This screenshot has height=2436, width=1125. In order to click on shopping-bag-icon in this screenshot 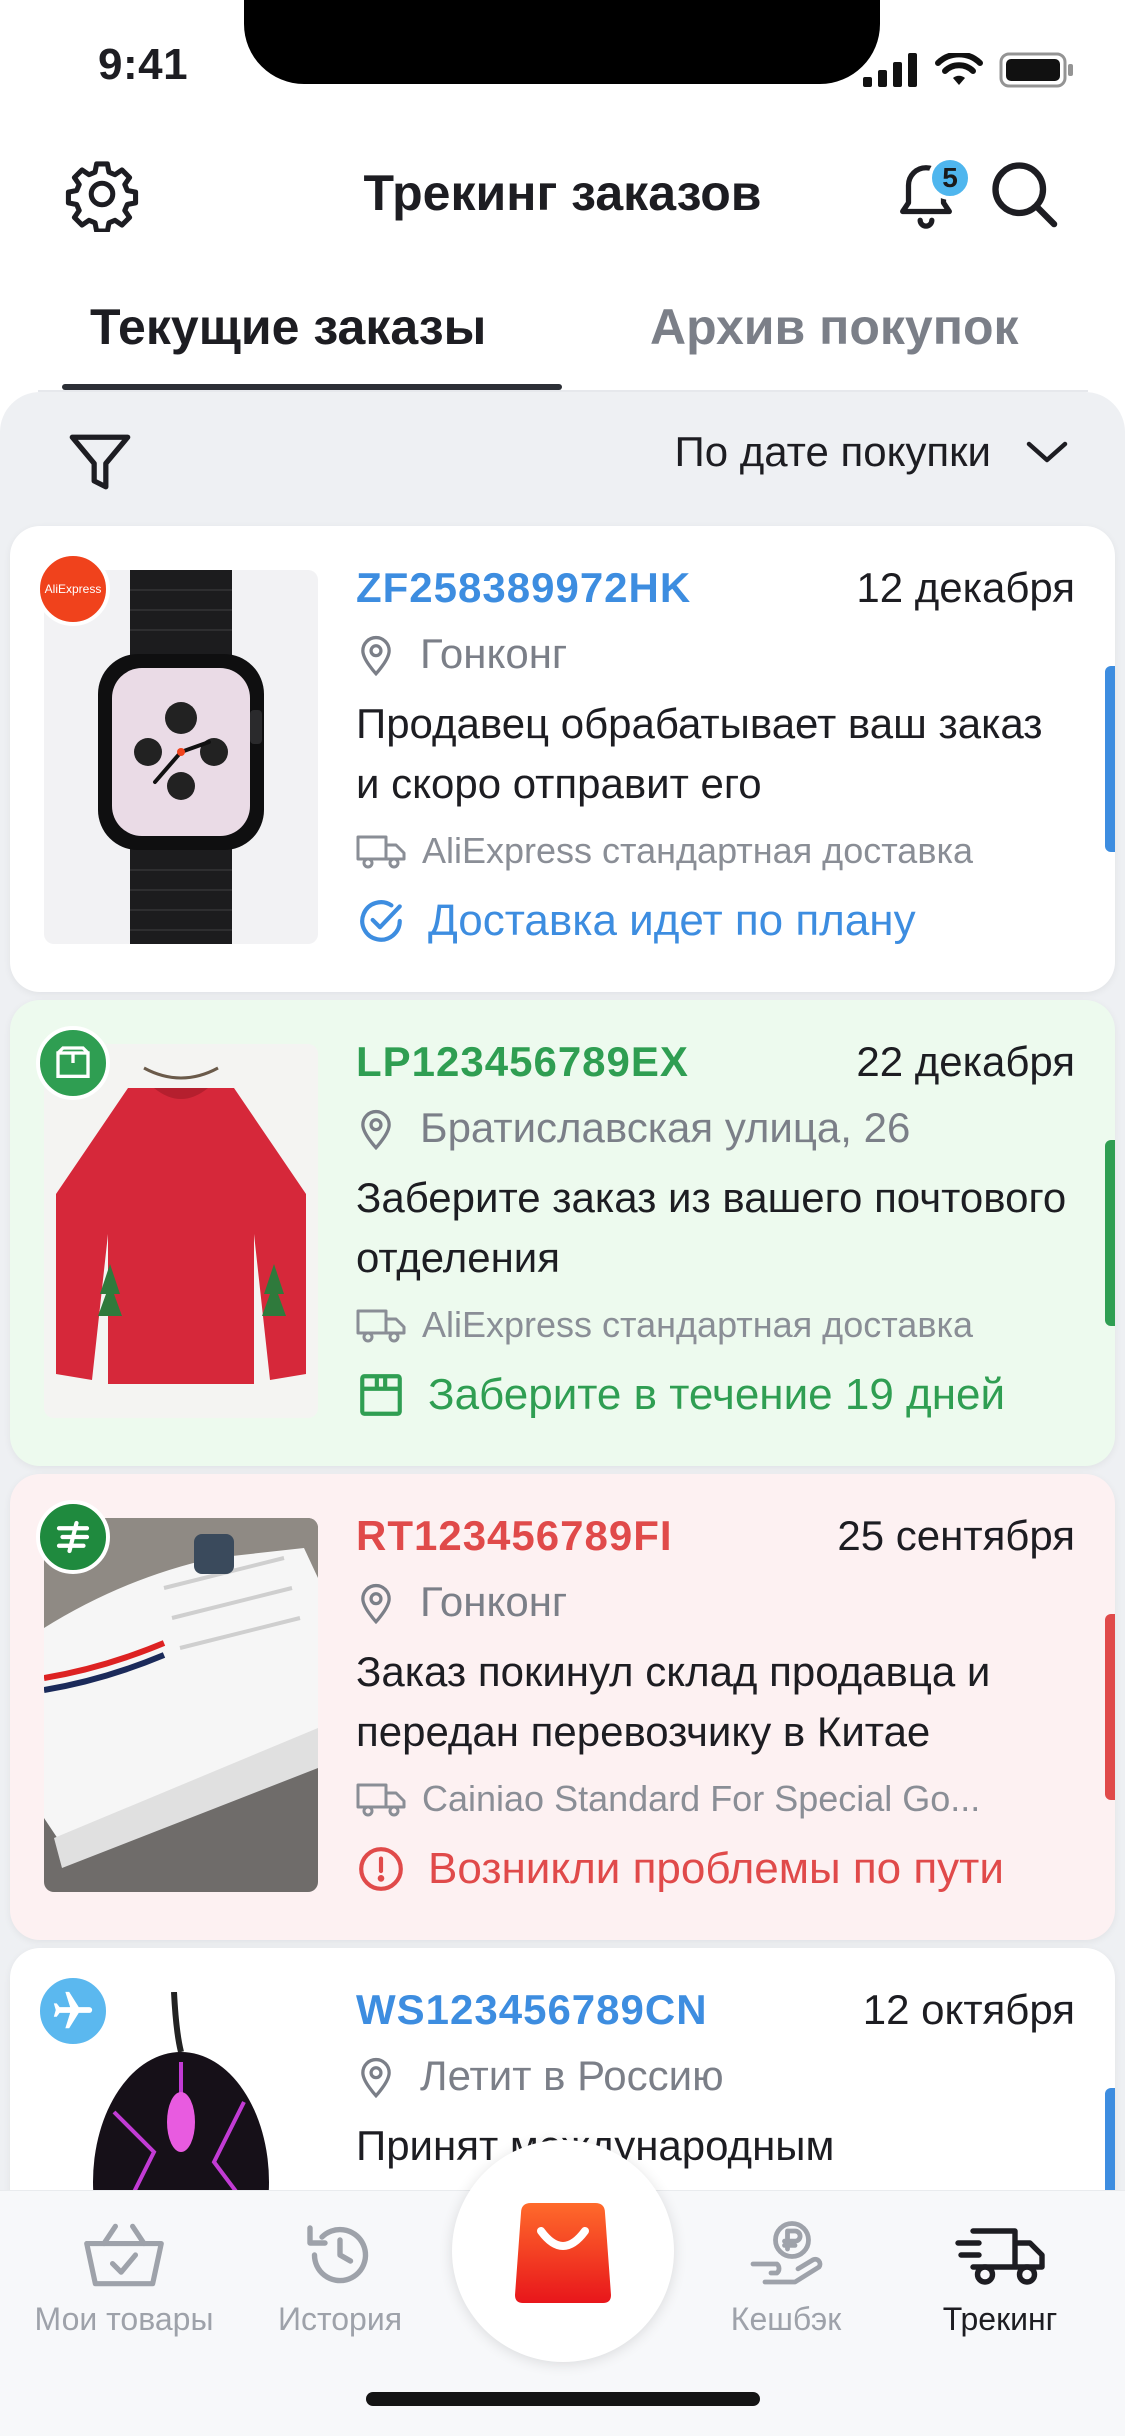, I will do `click(563, 2253)`.